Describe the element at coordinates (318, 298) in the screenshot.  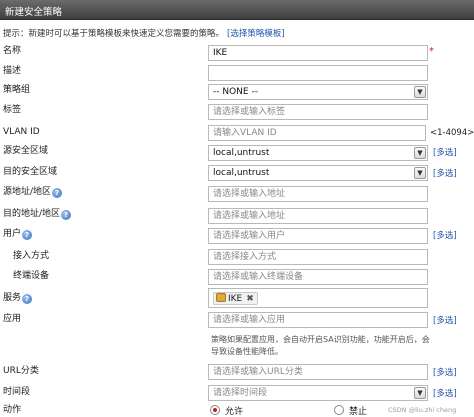
I see `service-input: IKE ✖` at that location.